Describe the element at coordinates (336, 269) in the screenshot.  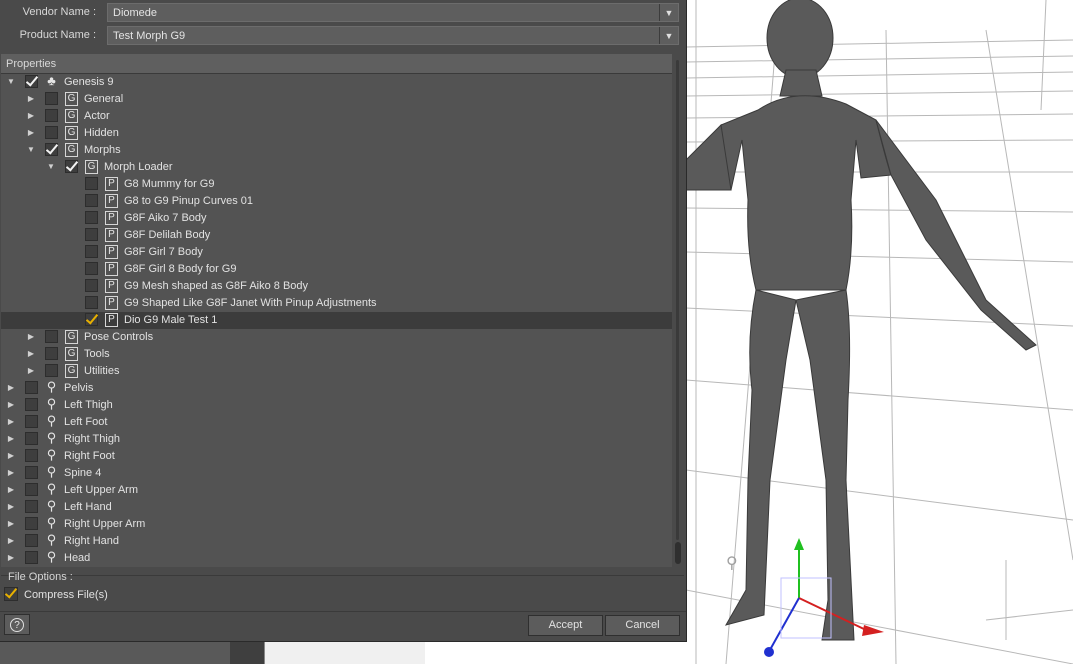
I see `tree-row: P G8F Girl 8 Body for G9` at that location.